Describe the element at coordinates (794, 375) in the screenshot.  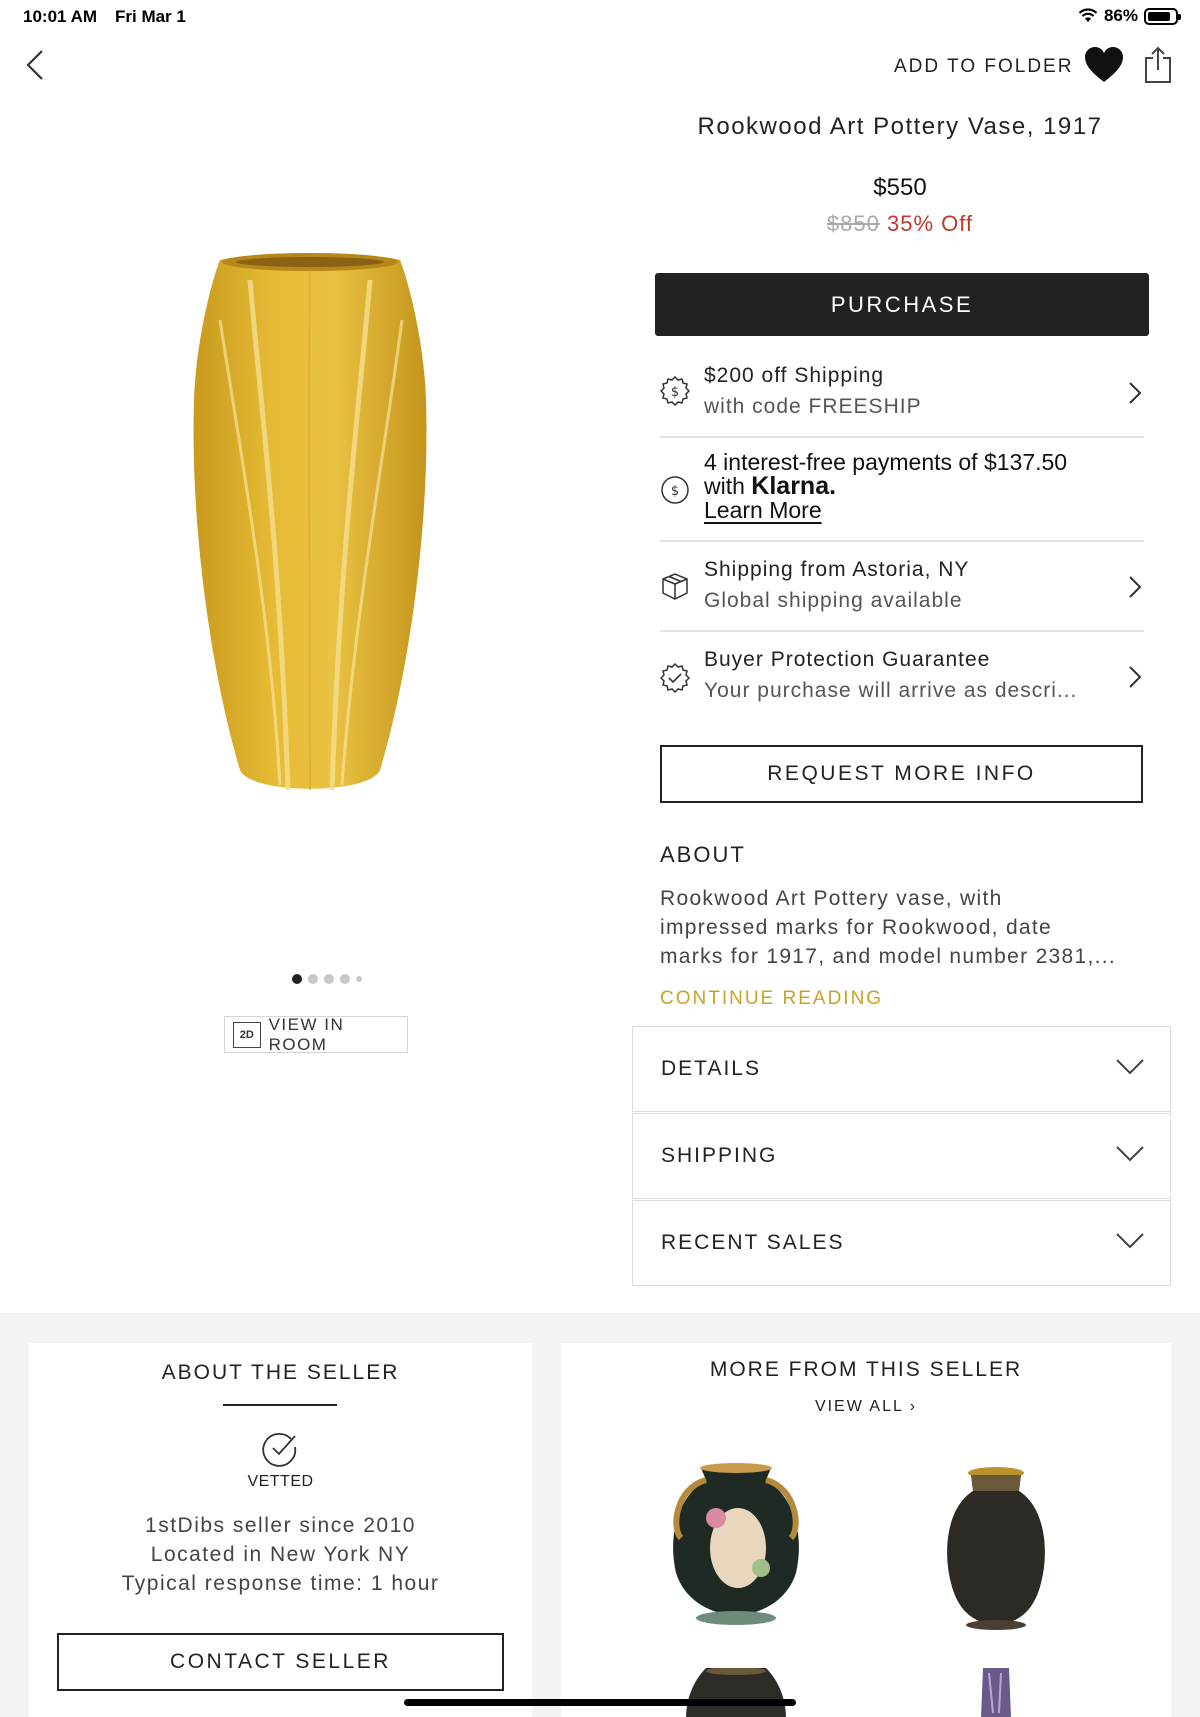
I see `shipping-offer-title: $200 off Shipping` at that location.